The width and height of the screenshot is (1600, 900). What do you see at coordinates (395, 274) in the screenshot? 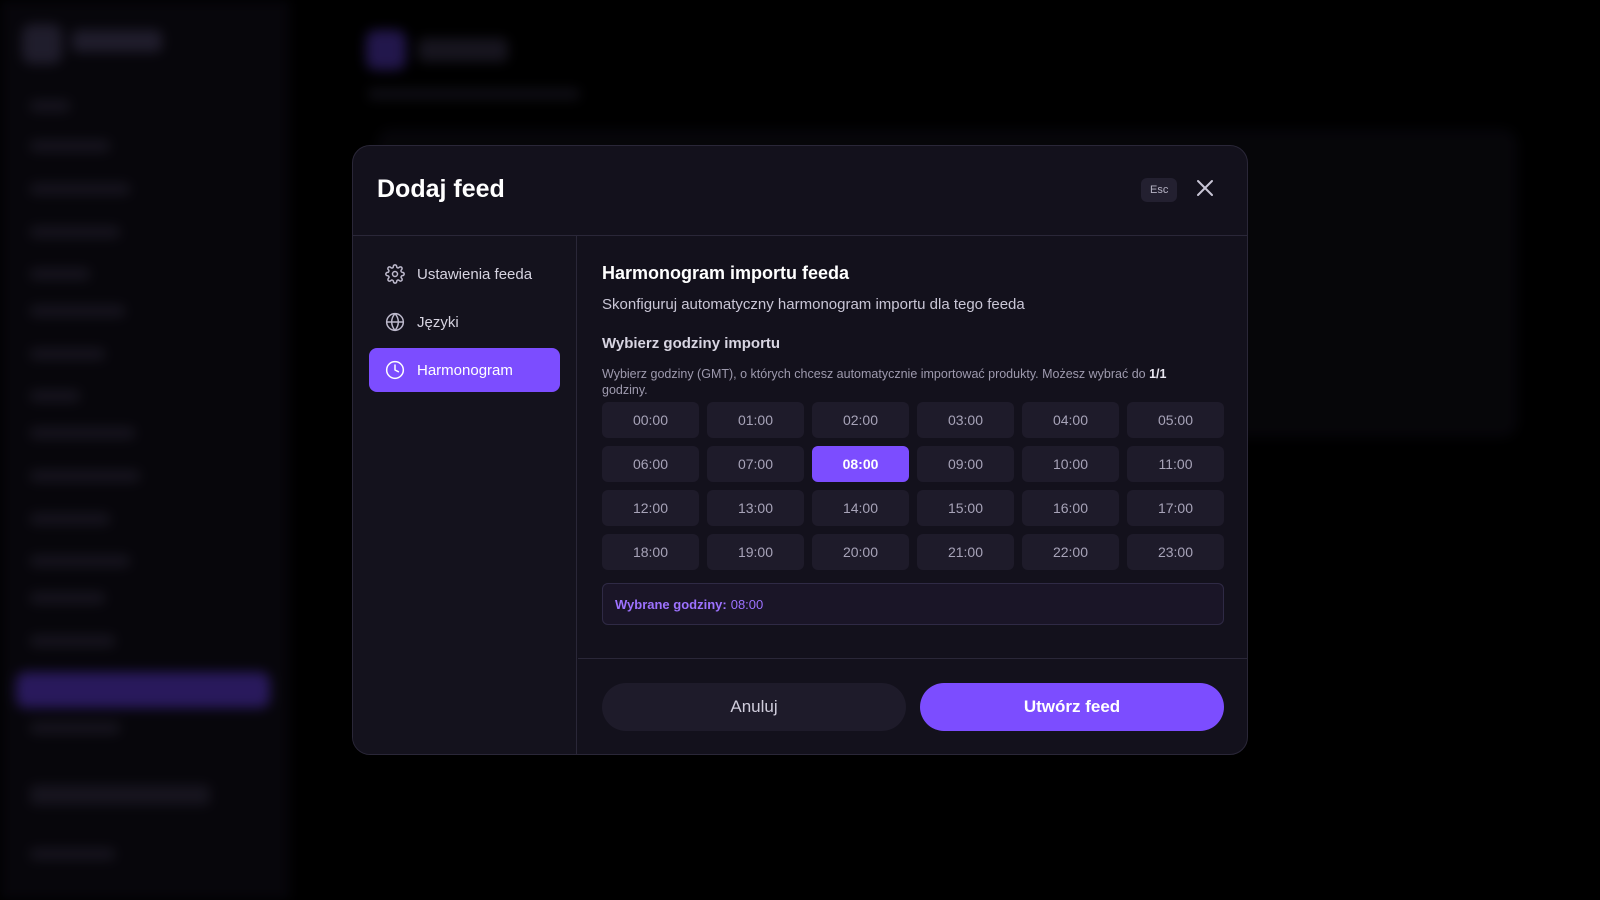
I see `gear-icon` at bounding box center [395, 274].